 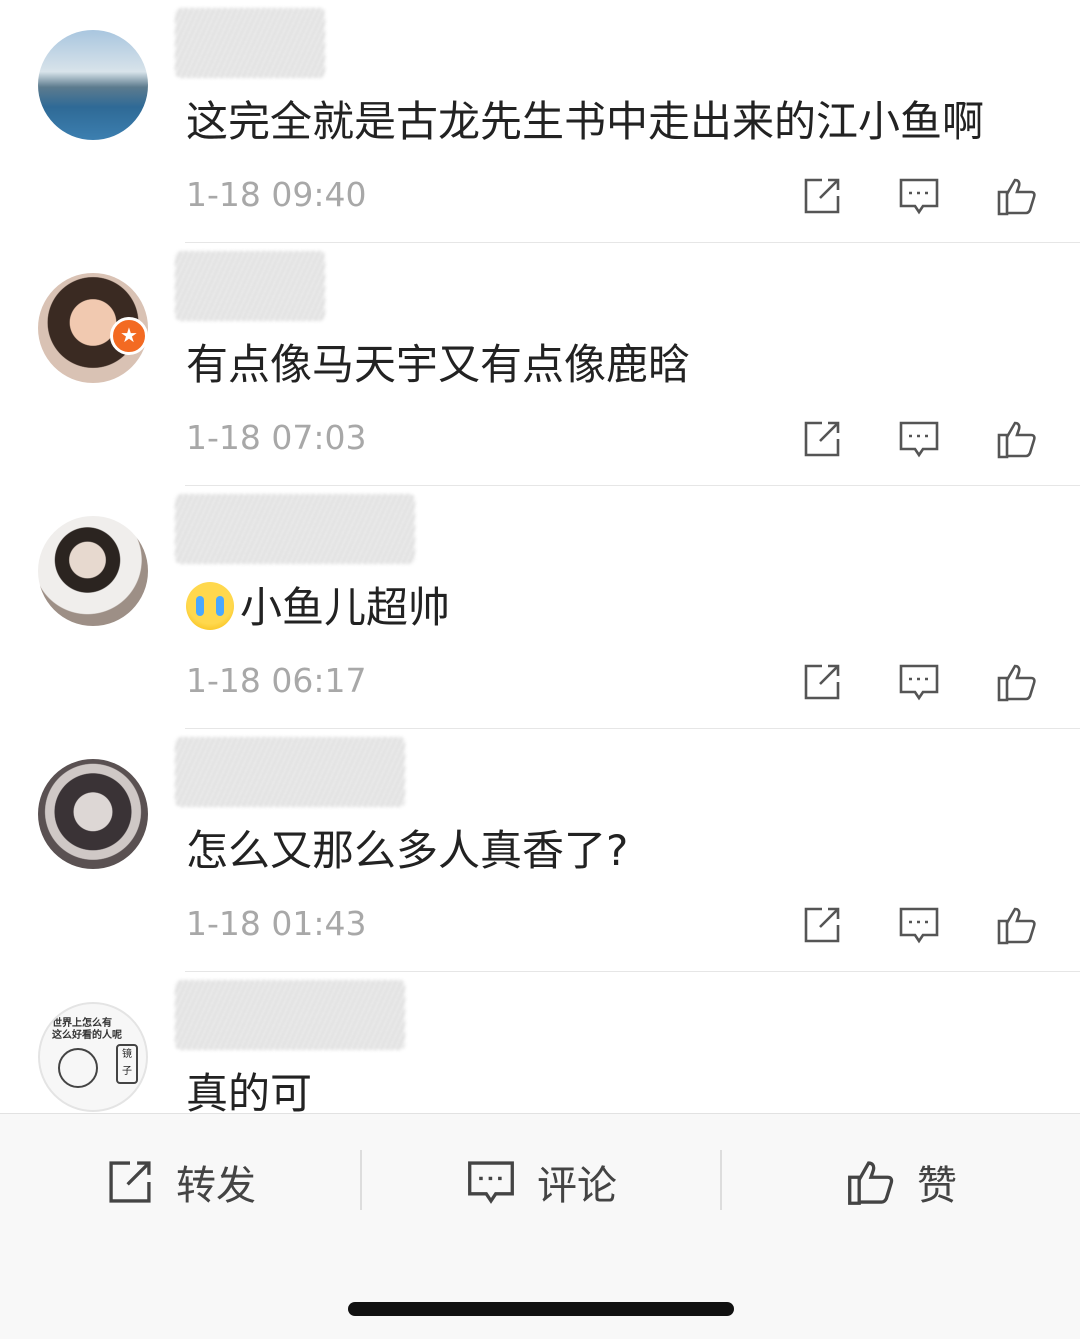 What do you see at coordinates (438, 364) in the screenshot?
I see `comment-text: 有点像马天宇又有点像鹿晗` at bounding box center [438, 364].